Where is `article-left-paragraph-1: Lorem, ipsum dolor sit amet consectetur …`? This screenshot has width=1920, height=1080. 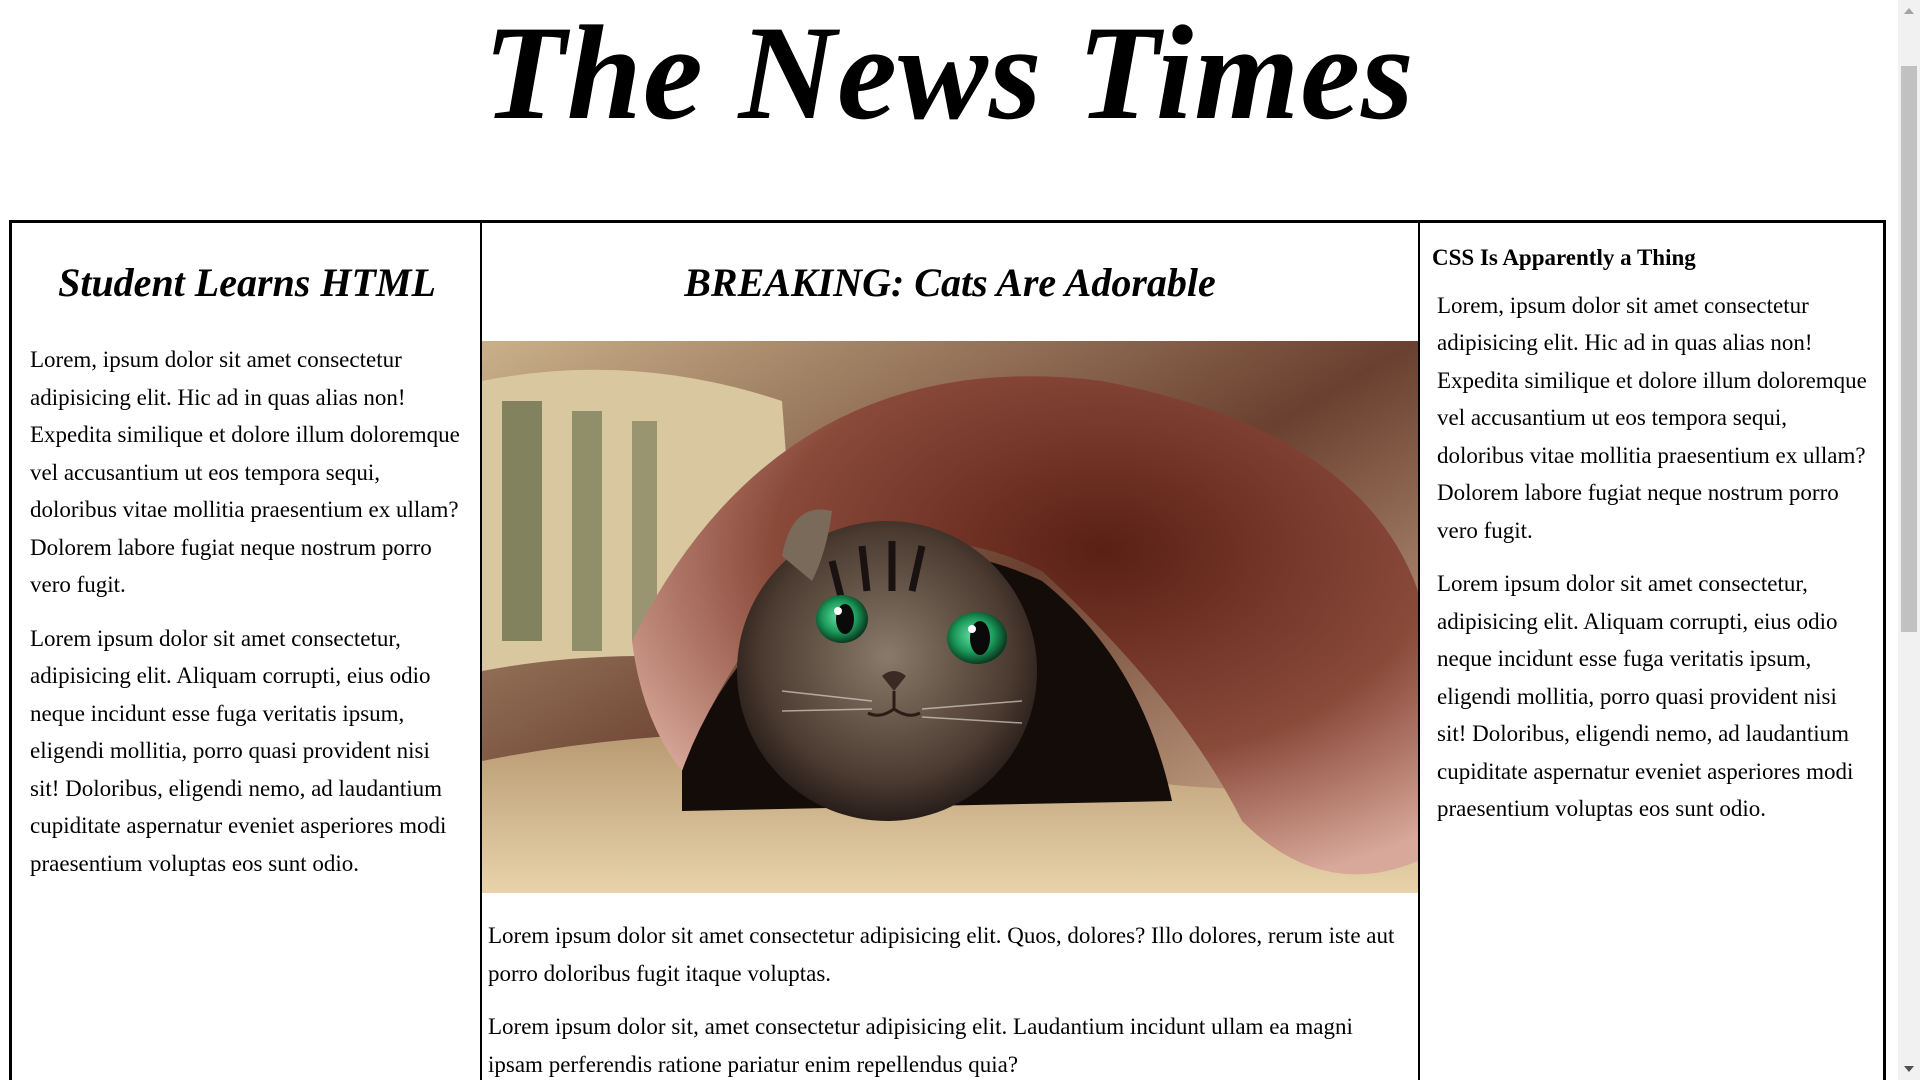 article-left-paragraph-1: Lorem, ipsum dolor sit amet consectetur … is located at coordinates (245, 472).